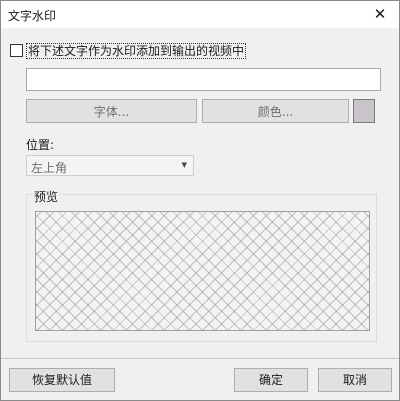 This screenshot has width=400, height=401. What do you see at coordinates (32, 16) in the screenshot?
I see `dialog-title: 文字水印` at bounding box center [32, 16].